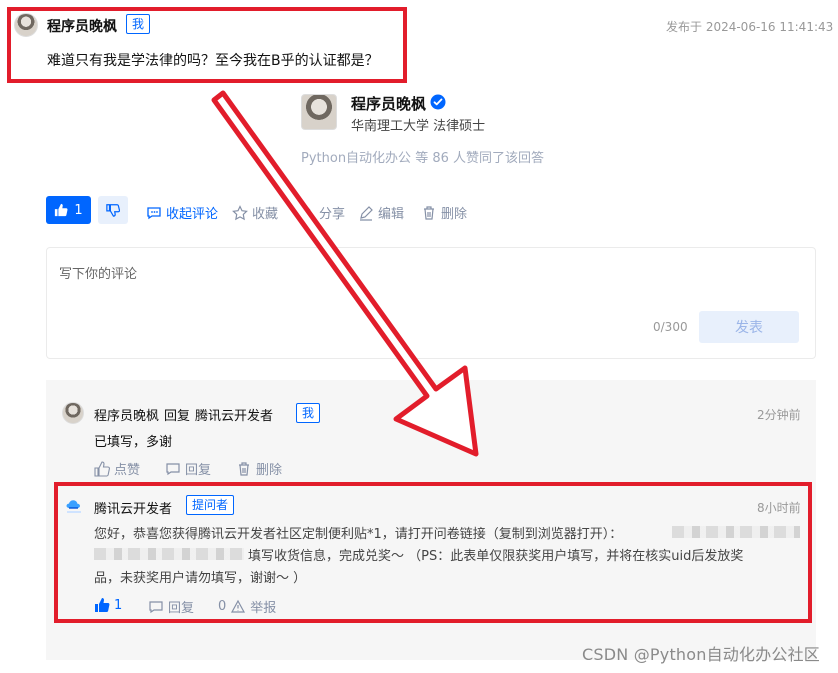  What do you see at coordinates (181, 608) in the screenshot?
I see `comment2-reply-label: 回复` at bounding box center [181, 608].